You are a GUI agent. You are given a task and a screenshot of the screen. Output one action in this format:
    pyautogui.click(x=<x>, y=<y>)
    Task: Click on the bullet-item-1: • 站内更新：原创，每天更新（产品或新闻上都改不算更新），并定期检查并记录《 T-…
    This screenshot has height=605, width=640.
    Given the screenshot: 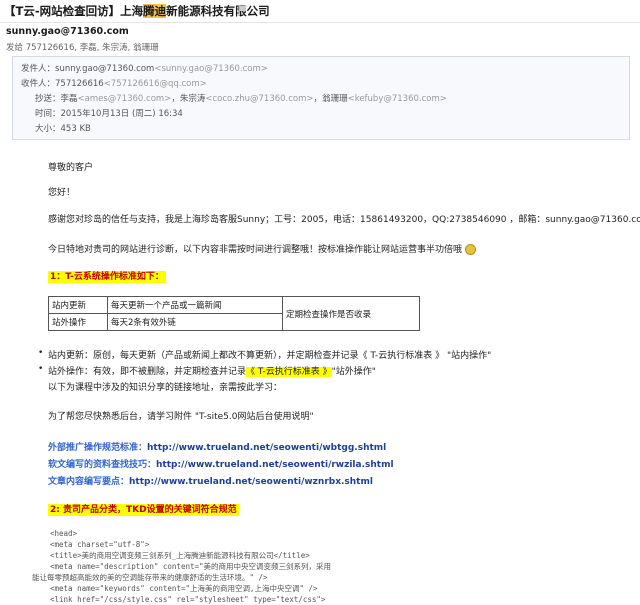 What is the action you would take?
    pyautogui.click(x=265, y=354)
    